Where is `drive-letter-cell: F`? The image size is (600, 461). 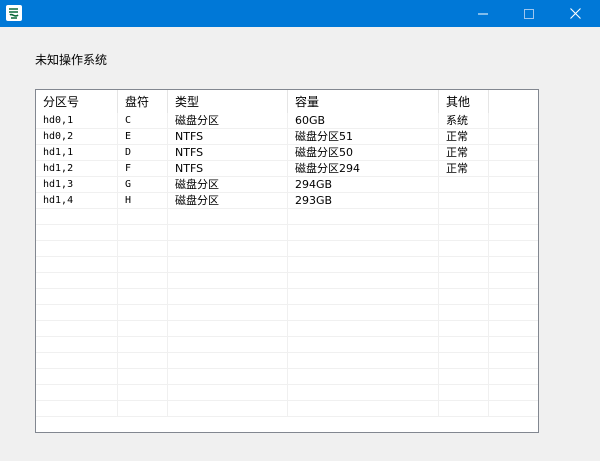 drive-letter-cell: F is located at coordinates (143, 169).